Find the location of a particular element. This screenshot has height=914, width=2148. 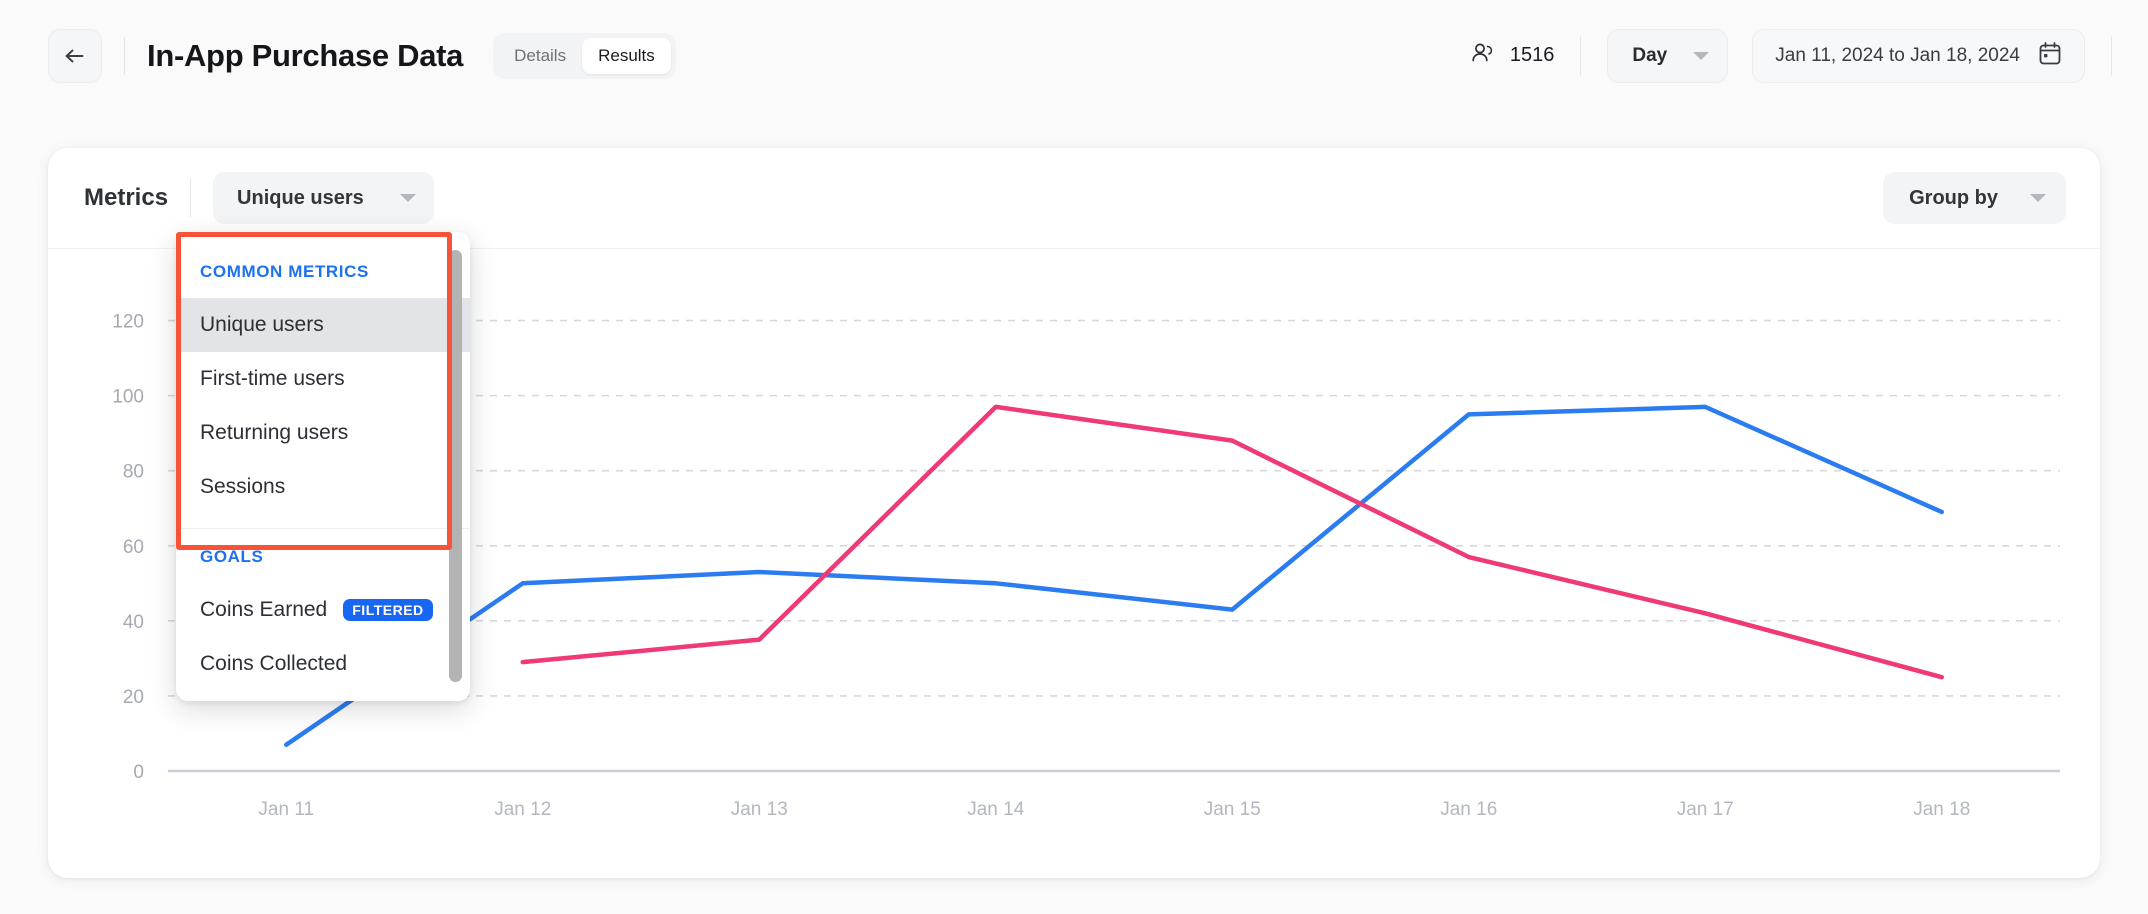

dropdown-item-first-time-users: First-time users is located at coordinates (323, 379).